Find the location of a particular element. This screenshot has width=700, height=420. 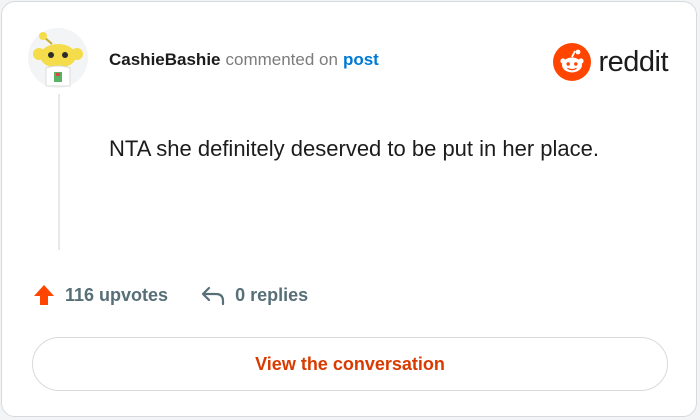

reddit-wordmark: reddit is located at coordinates (633, 62).